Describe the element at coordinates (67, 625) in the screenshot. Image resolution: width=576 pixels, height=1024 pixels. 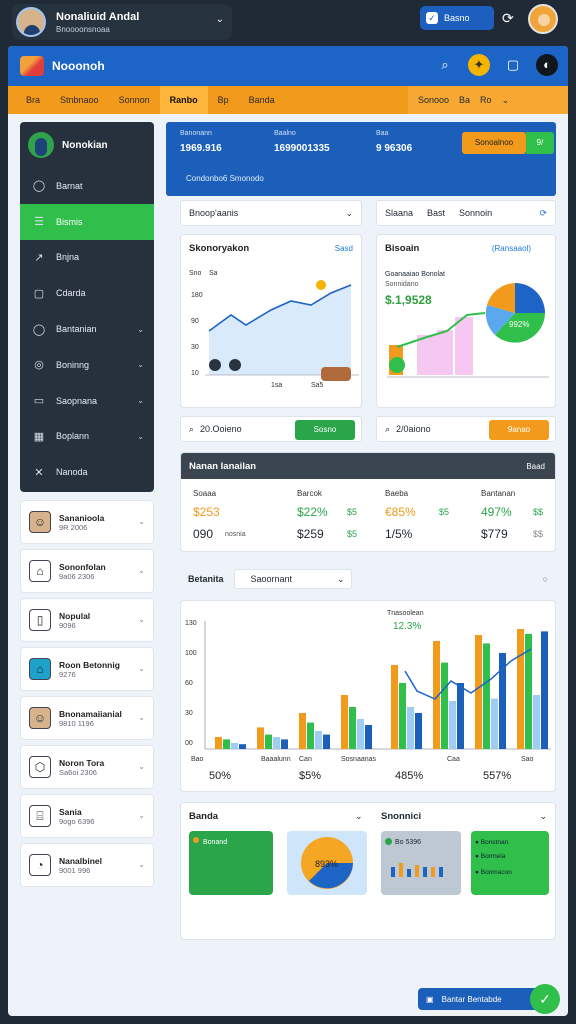
I see `card-subtitle: 9096` at that location.